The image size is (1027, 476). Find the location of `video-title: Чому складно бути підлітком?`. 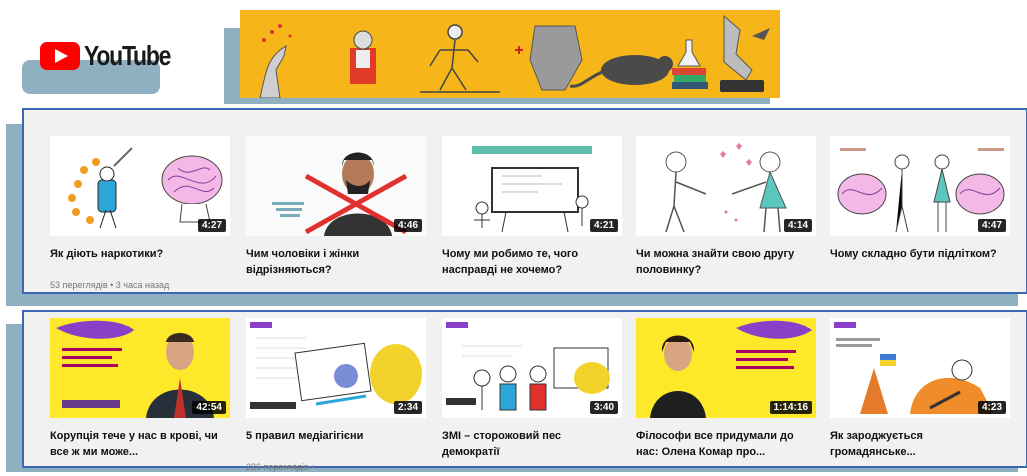

video-title: Чому складно бути підлітком? is located at coordinates (919, 262).